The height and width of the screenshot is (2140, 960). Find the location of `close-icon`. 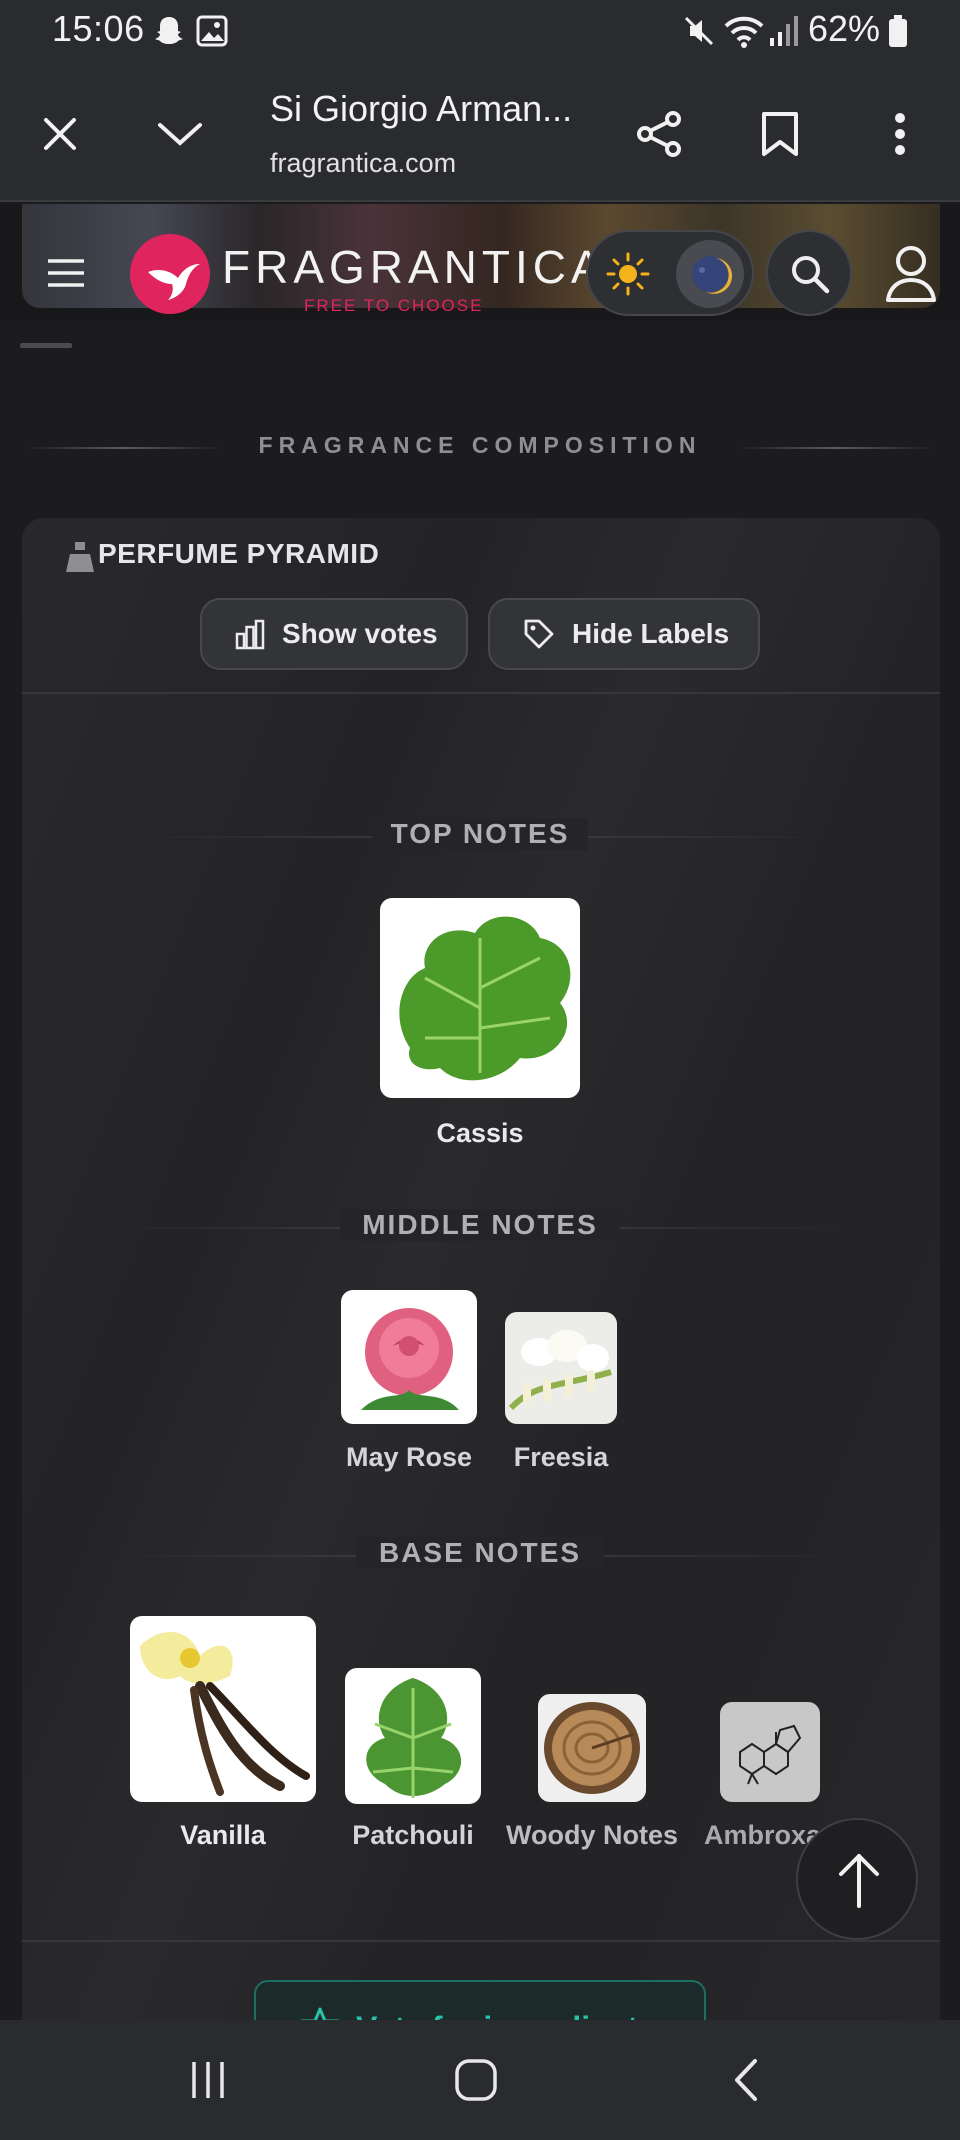

close-icon is located at coordinates (60, 134).